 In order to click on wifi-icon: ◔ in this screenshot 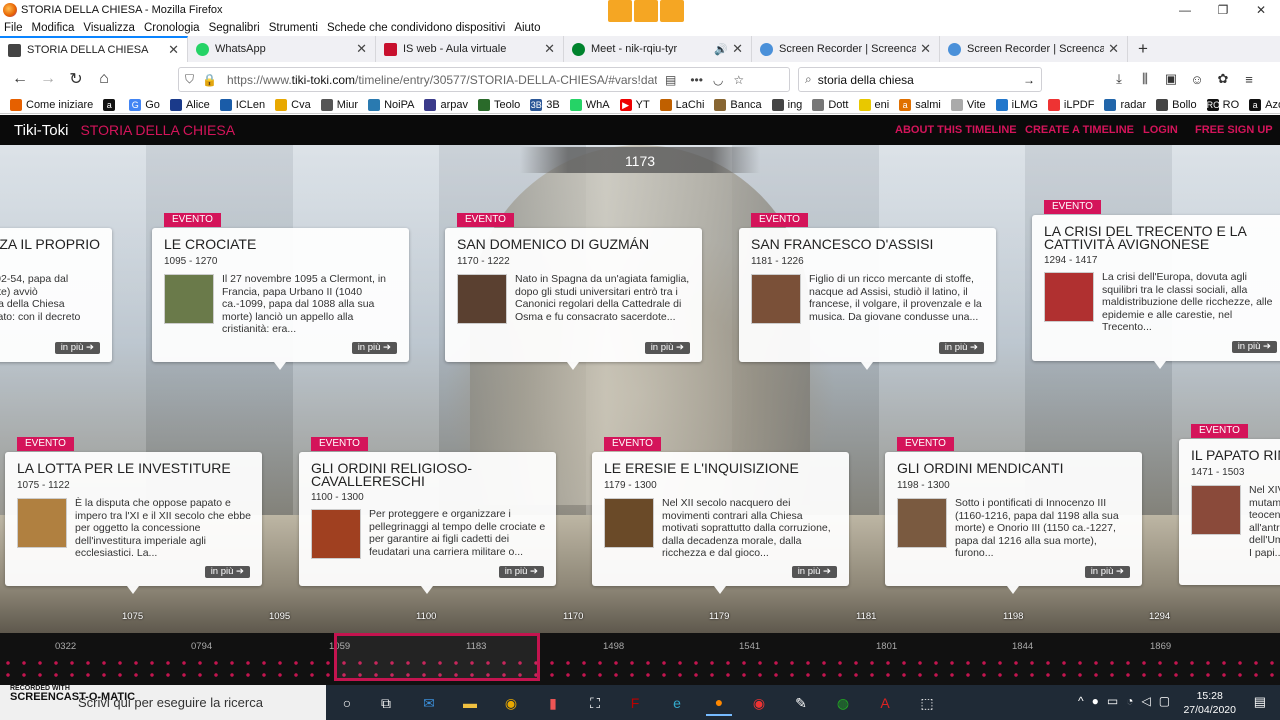, I will do `click(1129, 701)`.